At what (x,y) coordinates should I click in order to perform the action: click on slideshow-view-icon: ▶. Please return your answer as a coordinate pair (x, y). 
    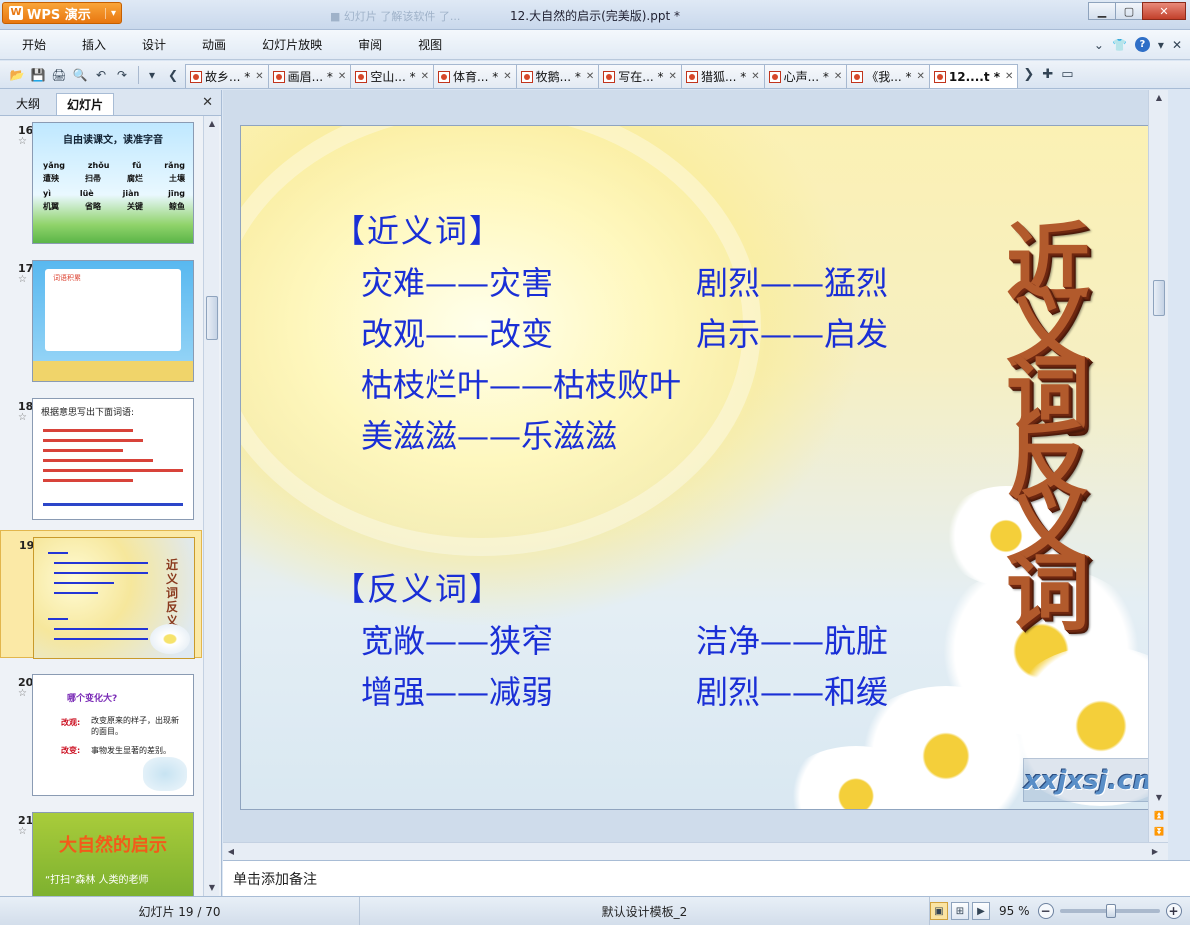
    Looking at the image, I should click on (981, 911).